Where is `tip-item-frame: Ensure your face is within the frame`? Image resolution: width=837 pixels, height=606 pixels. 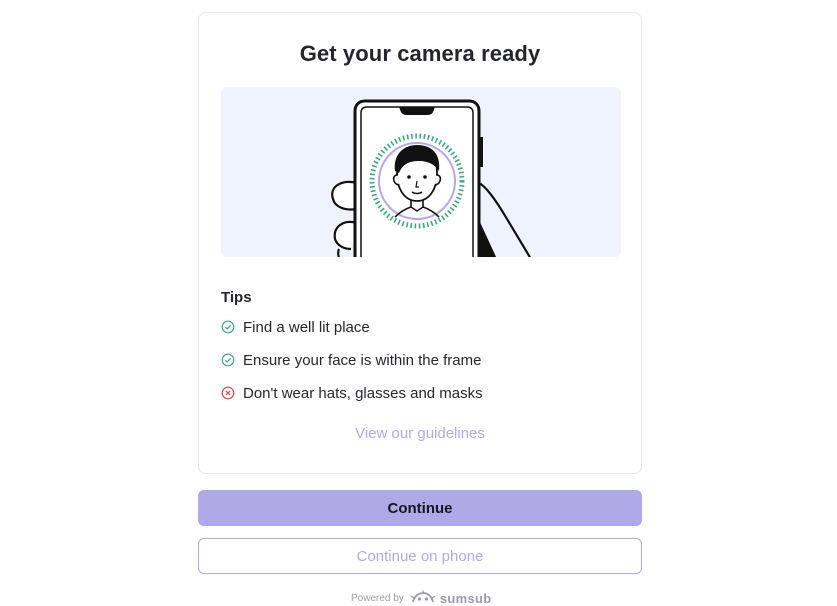
tip-item-frame: Ensure your face is within the frame is located at coordinates (351, 360).